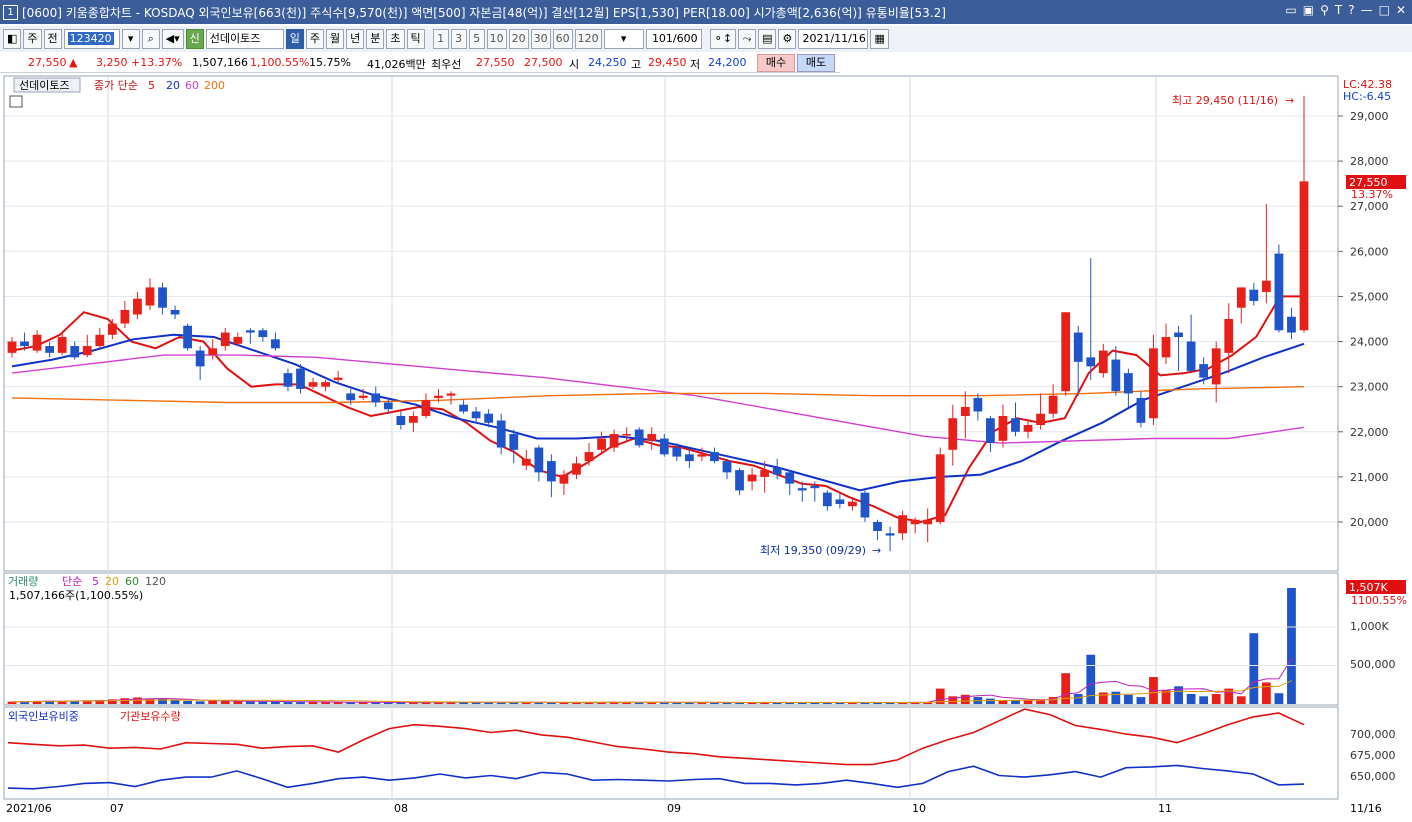  I want to click on period-type-select: 주, so click(32, 39).